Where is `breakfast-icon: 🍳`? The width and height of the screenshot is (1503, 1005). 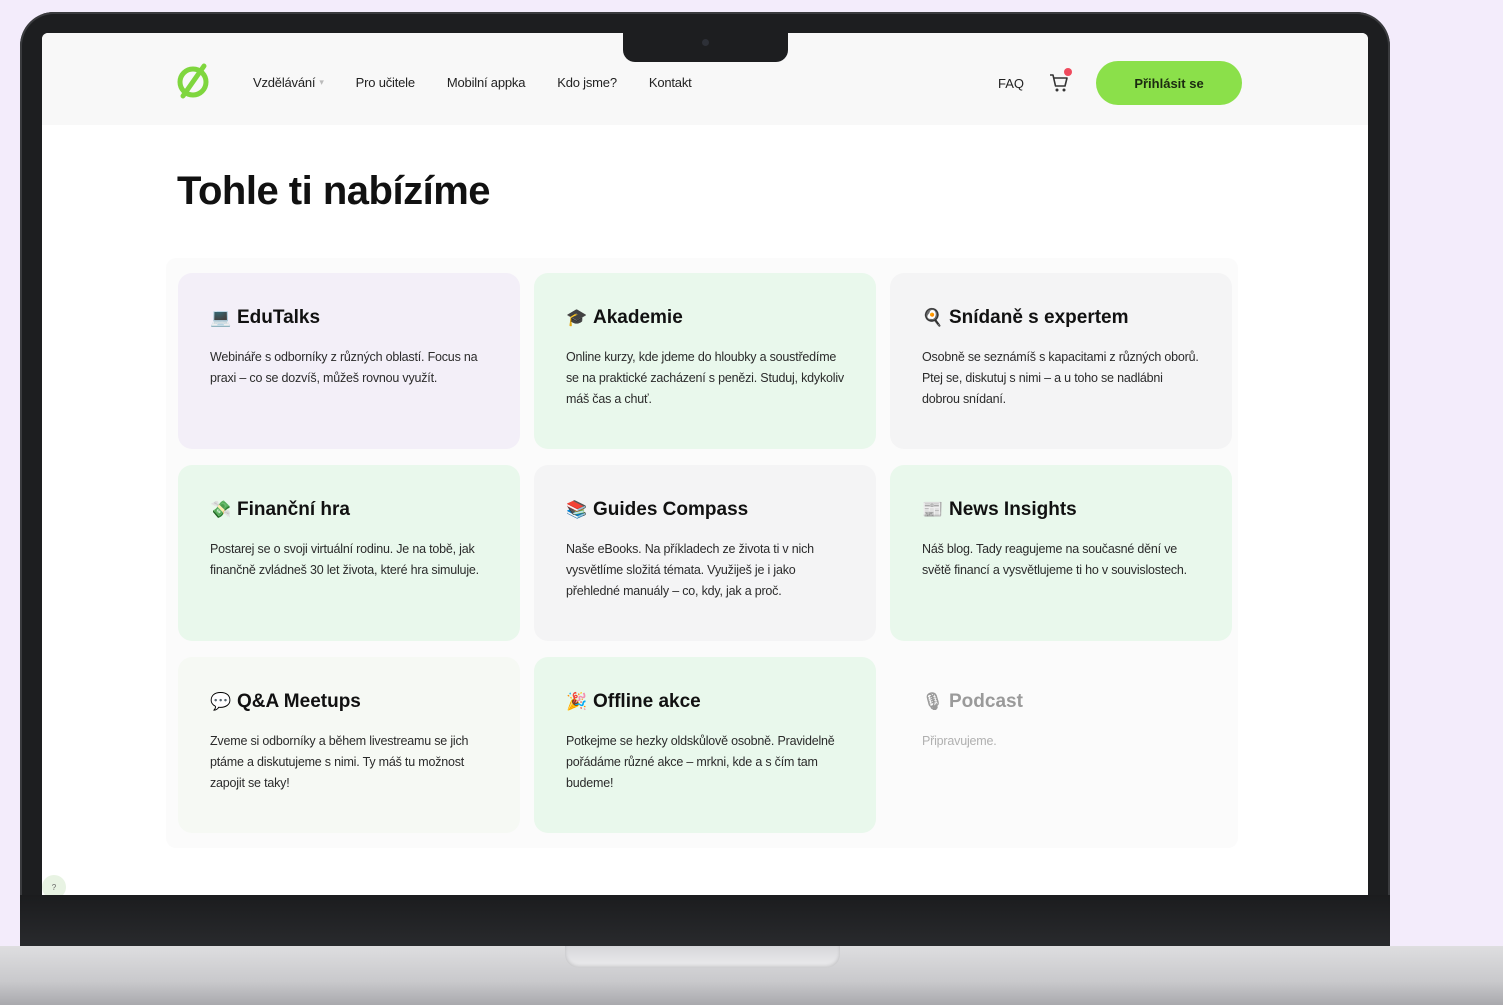 breakfast-icon: 🍳 is located at coordinates (933, 317).